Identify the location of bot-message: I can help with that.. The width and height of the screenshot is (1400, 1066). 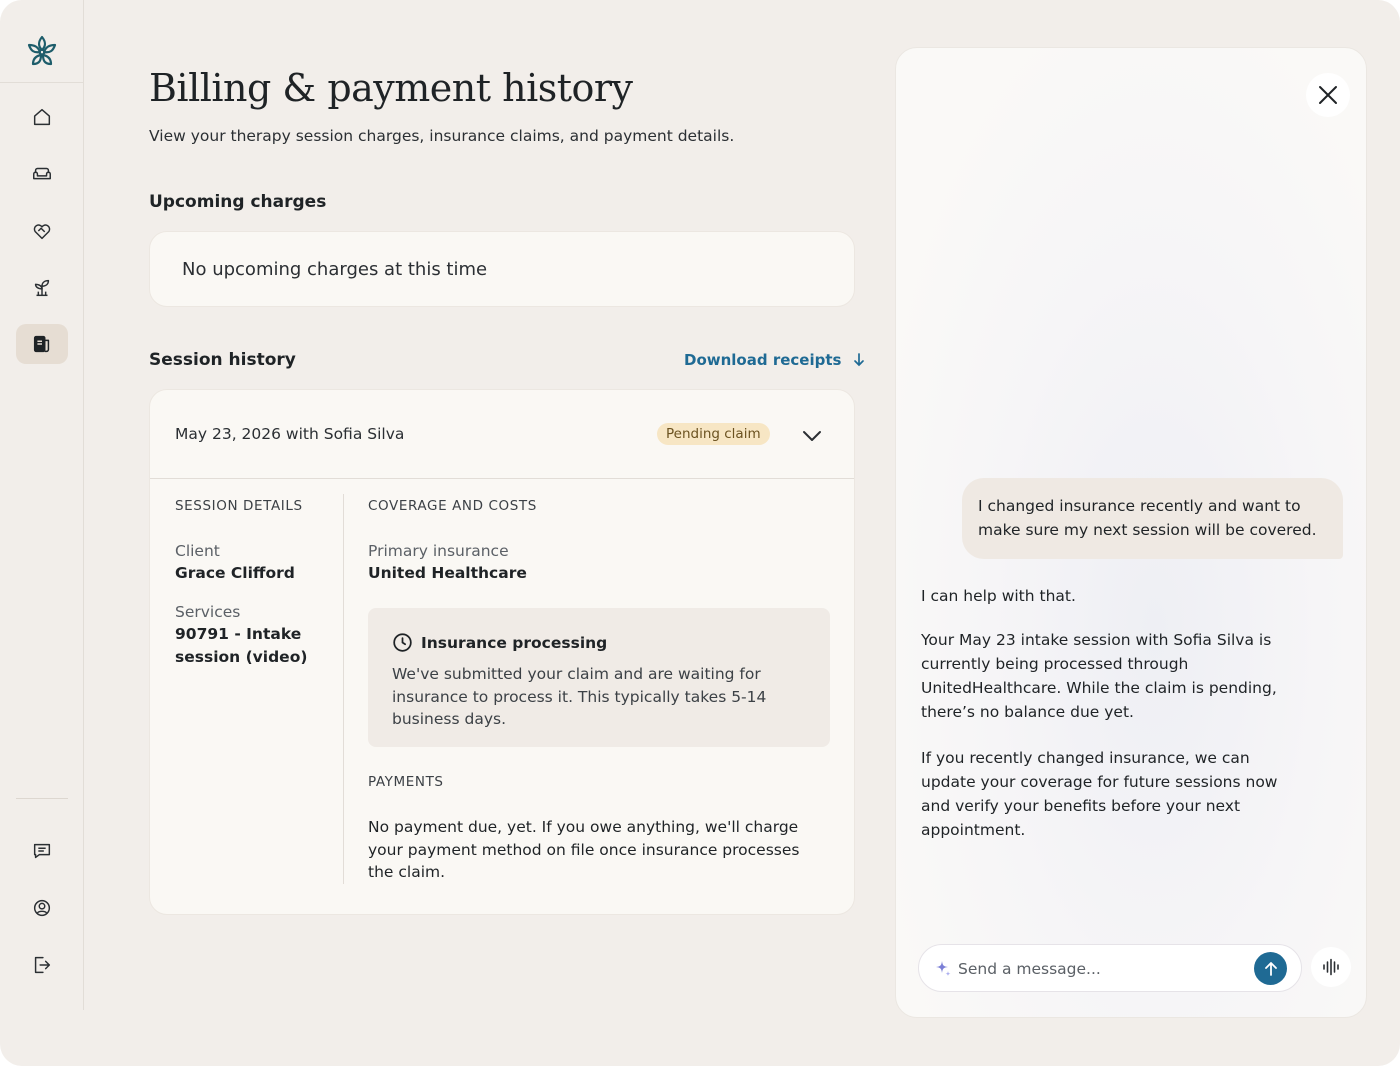
(998, 596).